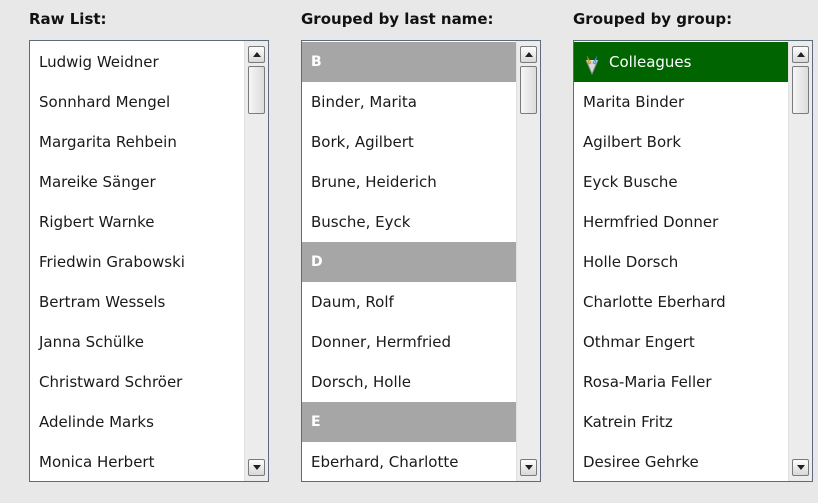 The height and width of the screenshot is (503, 818). What do you see at coordinates (409, 142) in the screenshot?
I see `list-item: Bork, Agilbert` at bounding box center [409, 142].